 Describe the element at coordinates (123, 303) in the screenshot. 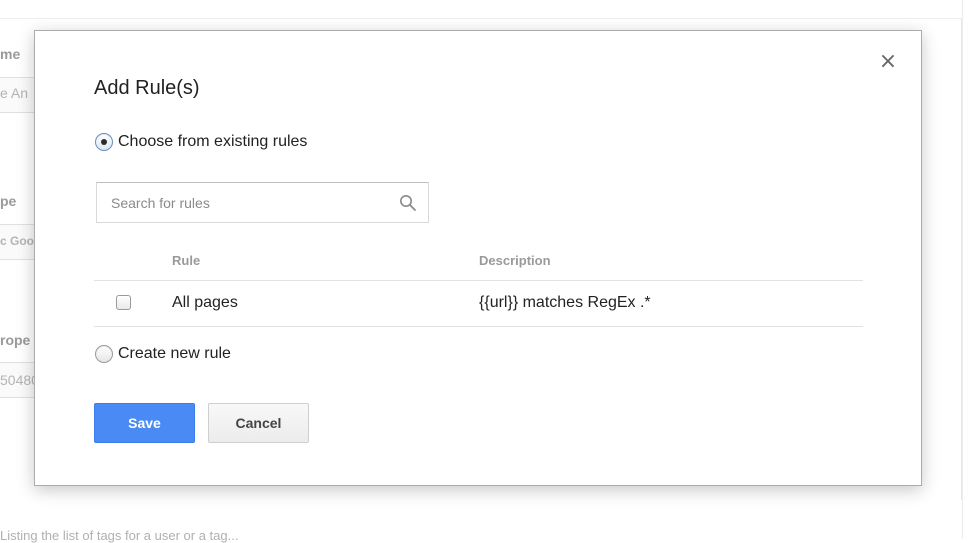

I see `rule-checkbox` at that location.